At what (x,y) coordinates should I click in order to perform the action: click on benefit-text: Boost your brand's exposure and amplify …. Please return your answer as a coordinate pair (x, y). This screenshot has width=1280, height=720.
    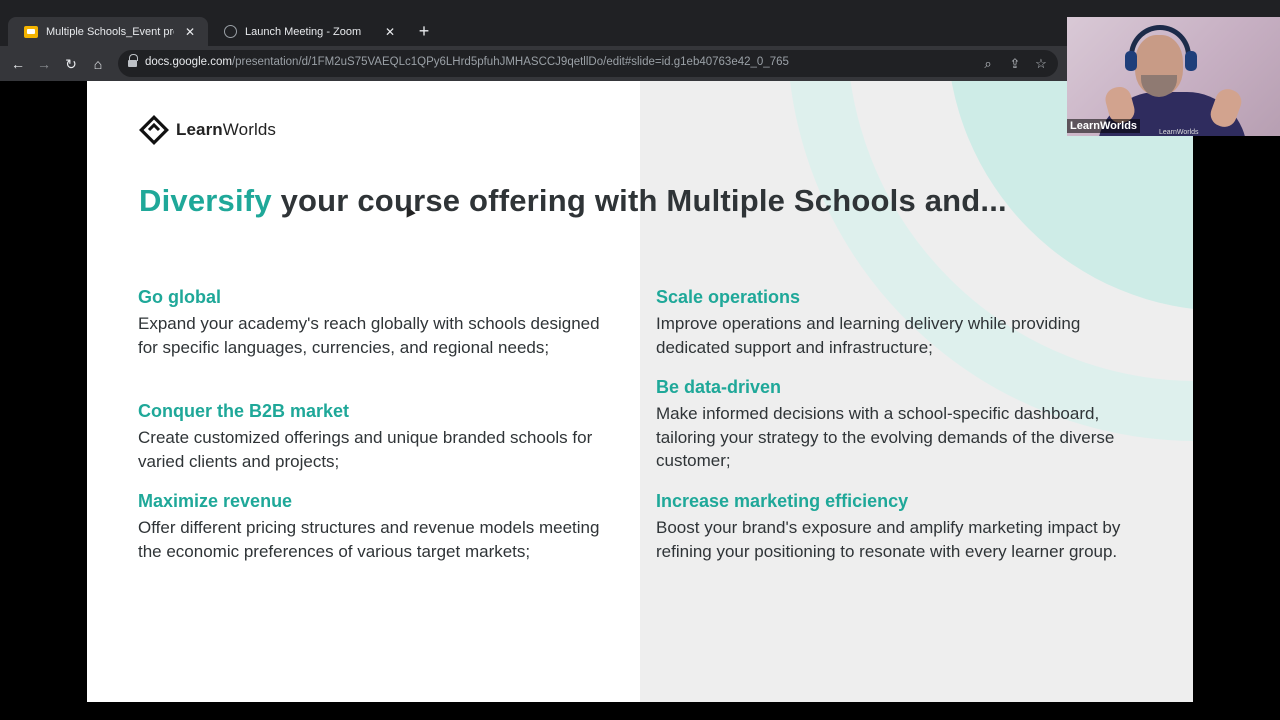
    Looking at the image, I should click on (888, 539).